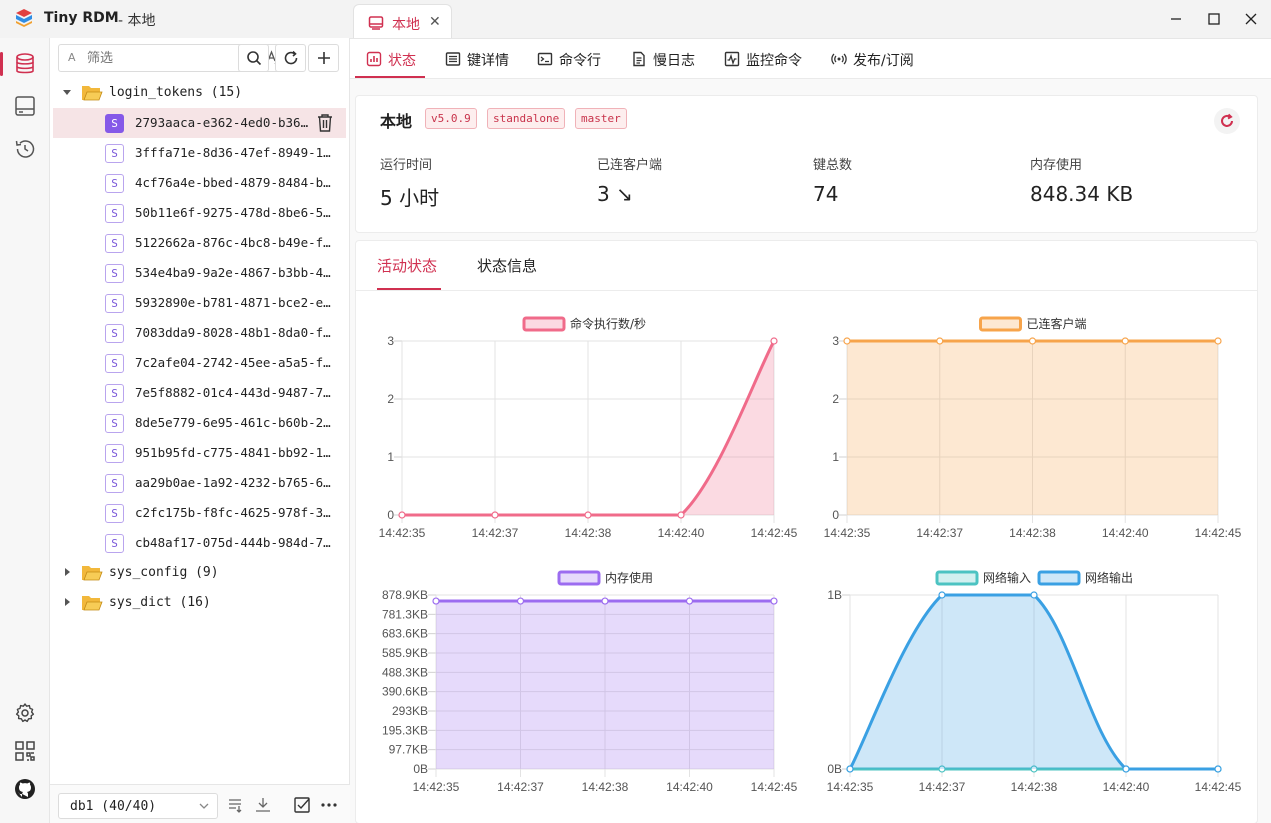  Describe the element at coordinates (329, 805) in the screenshot. I see `more-icon` at that location.